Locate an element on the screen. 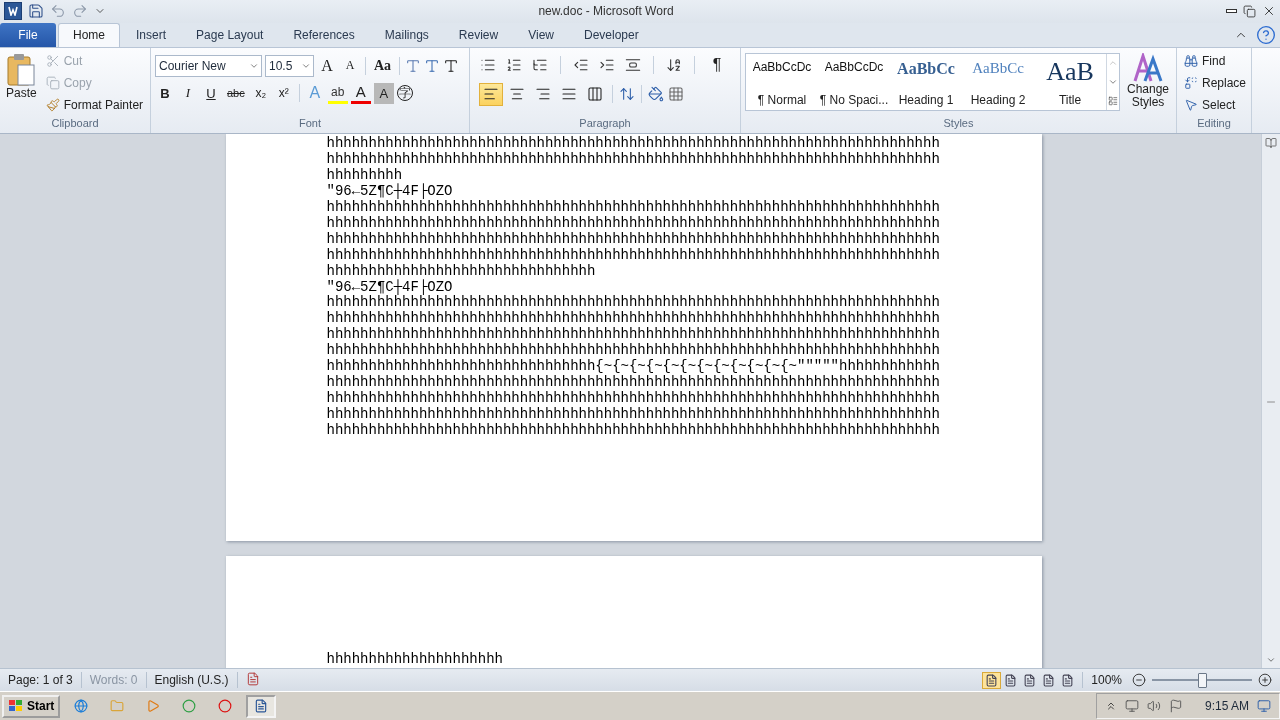 The height and width of the screenshot is (720, 1280). language-indicator: English (U.S.) is located at coordinates (192, 680).